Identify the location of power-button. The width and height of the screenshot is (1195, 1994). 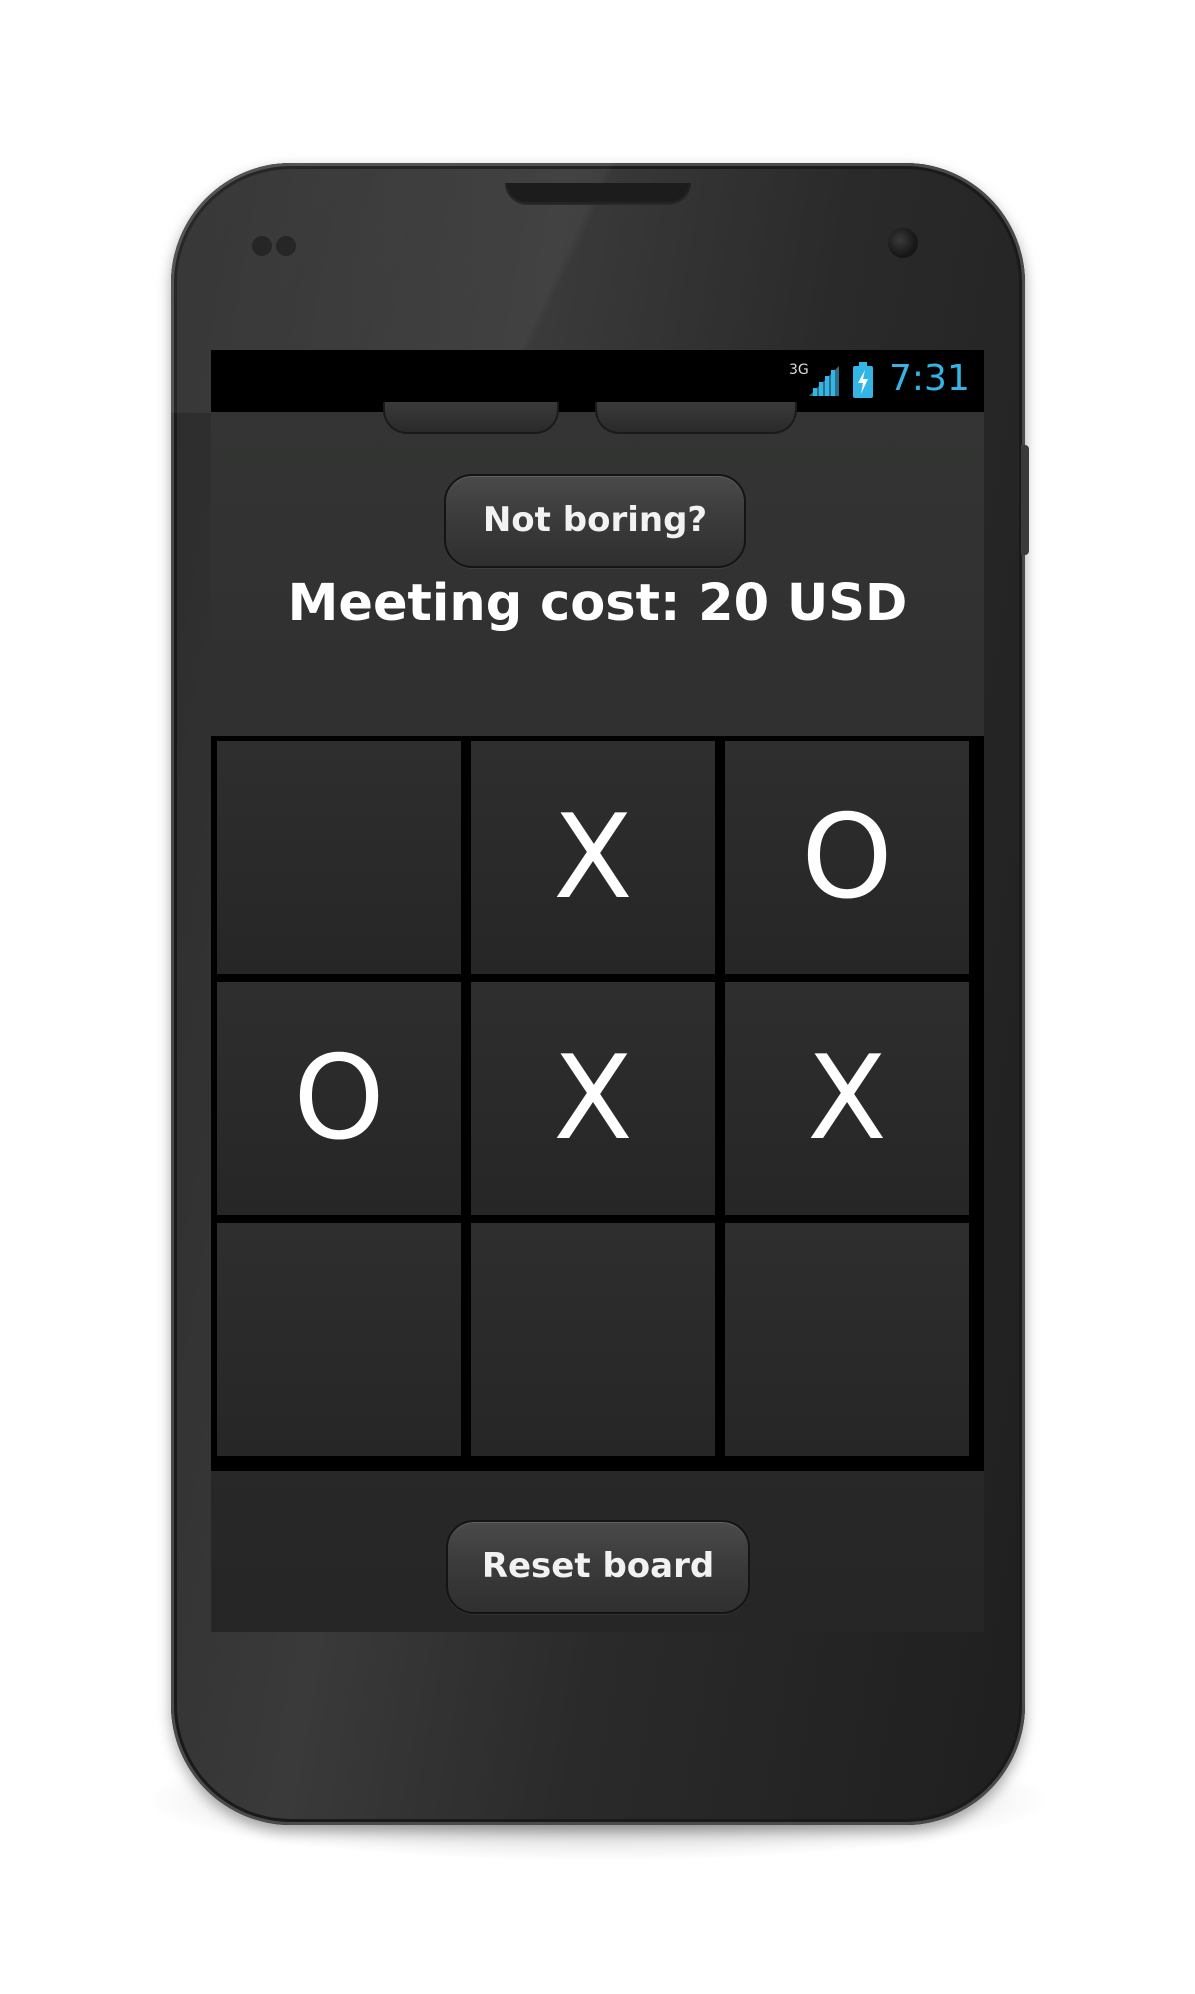
(1025, 500).